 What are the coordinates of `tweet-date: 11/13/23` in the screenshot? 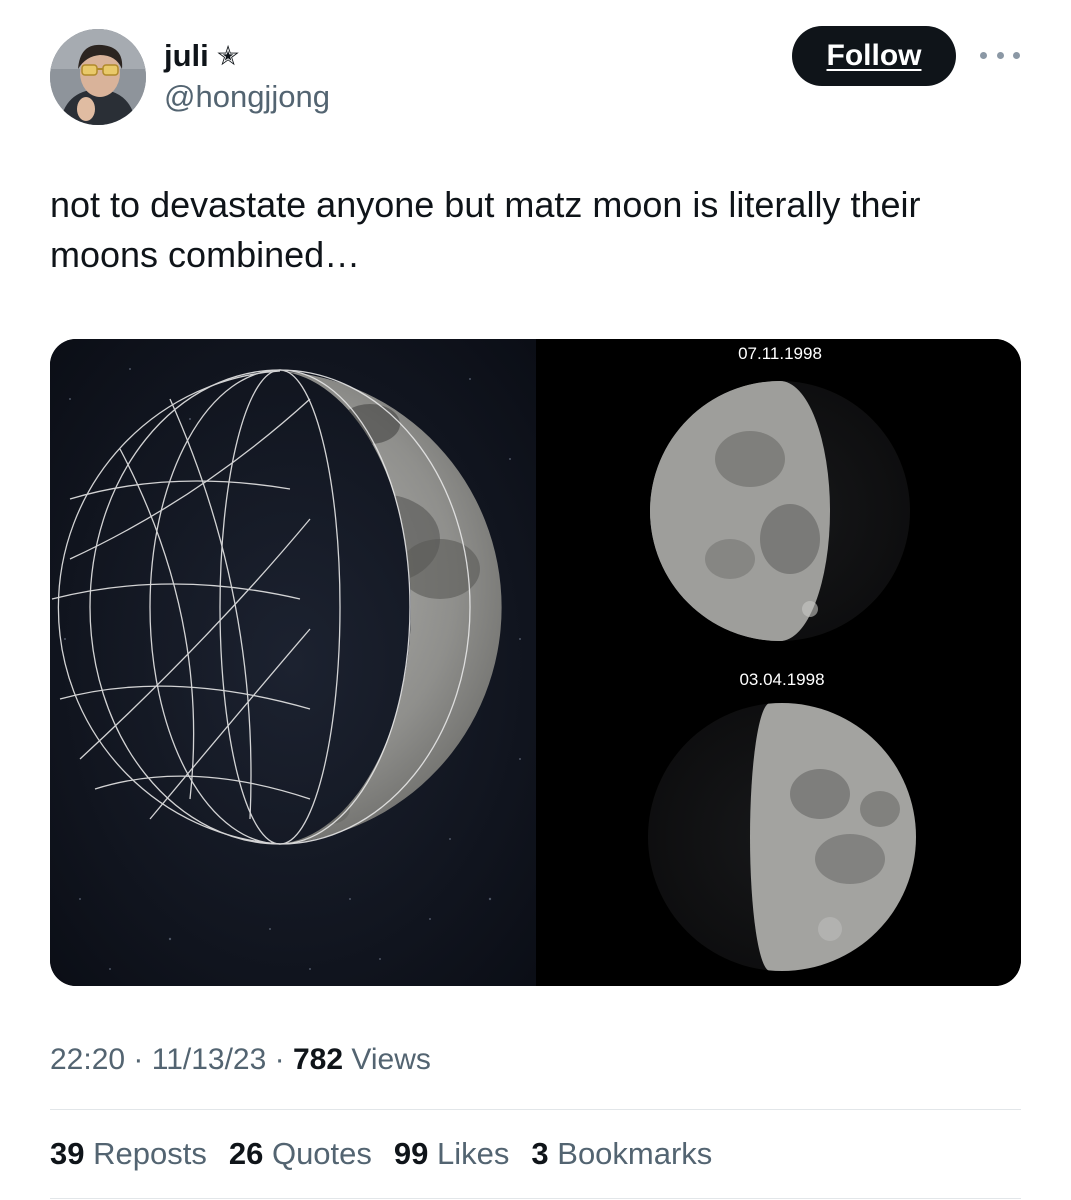 It's located at (209, 1059).